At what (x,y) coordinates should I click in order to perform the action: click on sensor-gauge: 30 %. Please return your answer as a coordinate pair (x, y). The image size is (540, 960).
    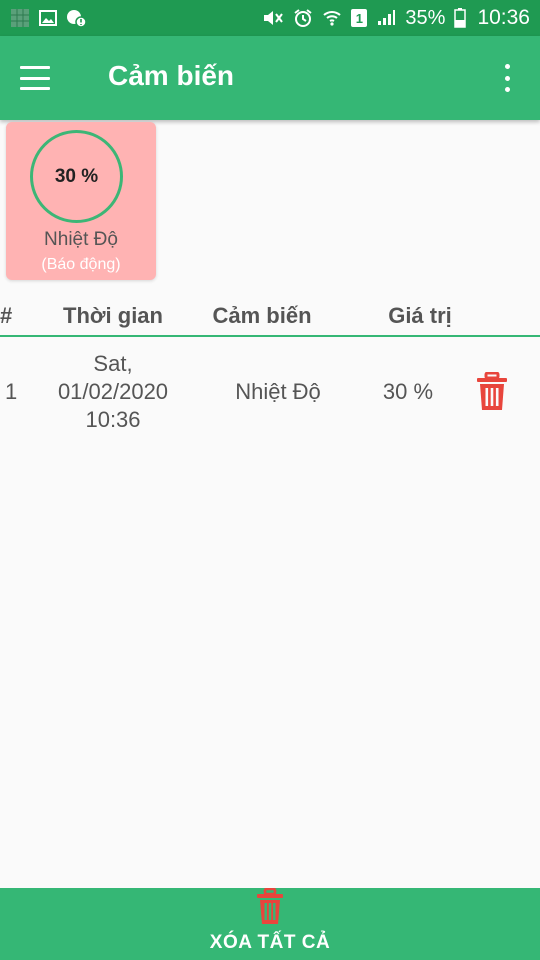
    Looking at the image, I should click on (76, 176).